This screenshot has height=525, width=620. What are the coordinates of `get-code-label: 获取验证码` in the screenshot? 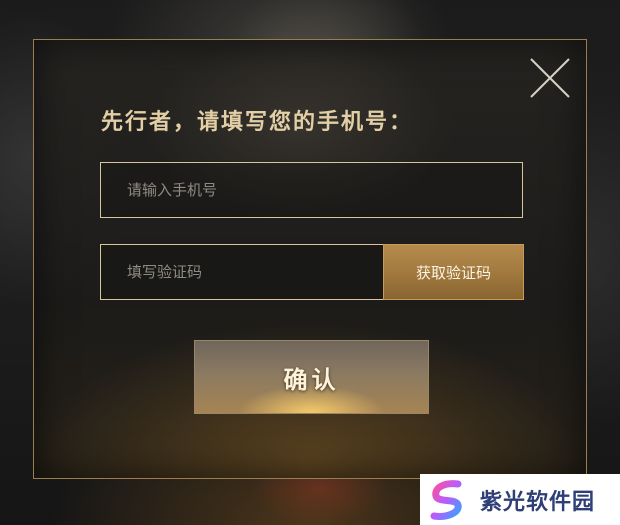 It's located at (453, 272).